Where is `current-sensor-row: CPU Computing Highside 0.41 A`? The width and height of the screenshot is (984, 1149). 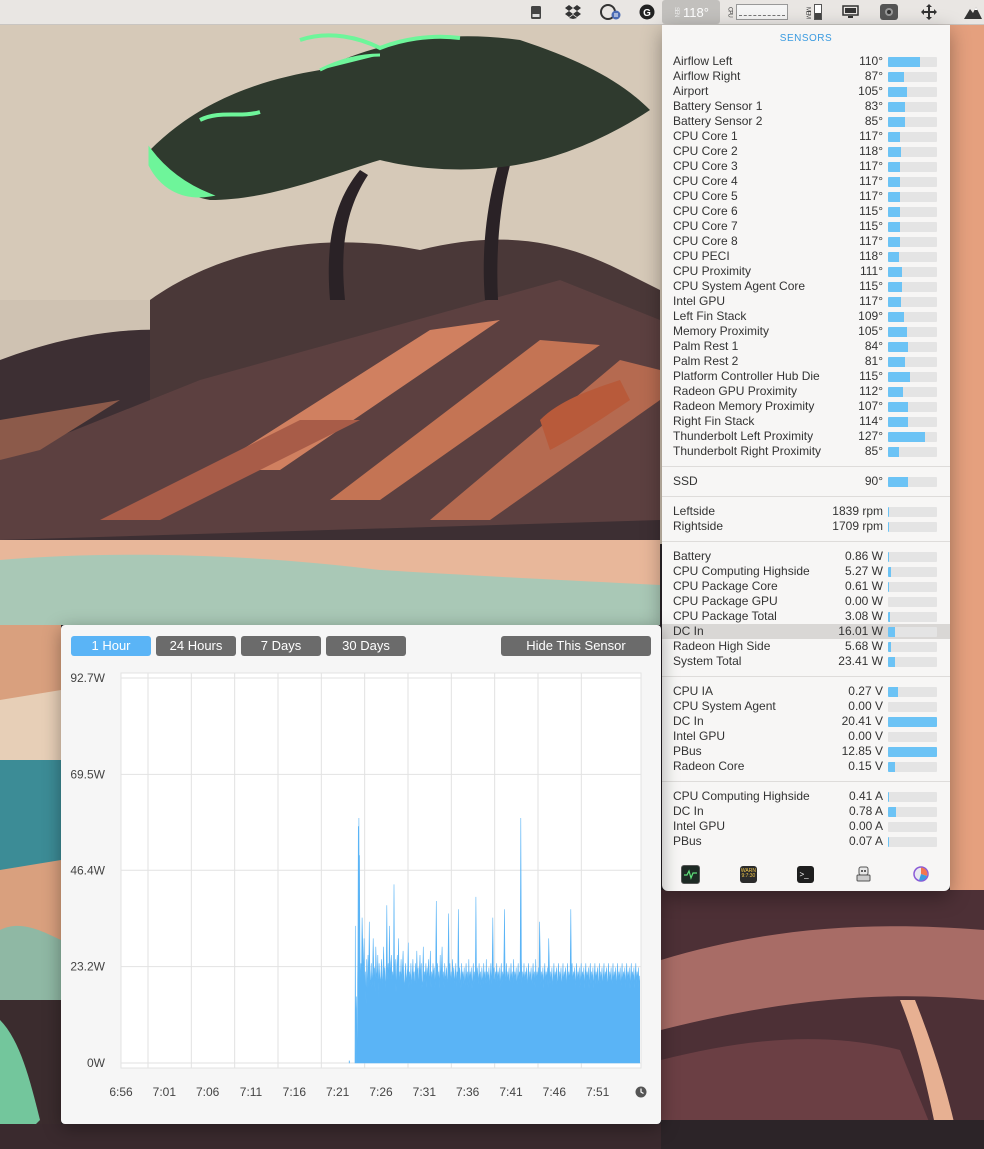
current-sensor-row: CPU Computing Highside 0.41 A is located at coordinates (806, 796).